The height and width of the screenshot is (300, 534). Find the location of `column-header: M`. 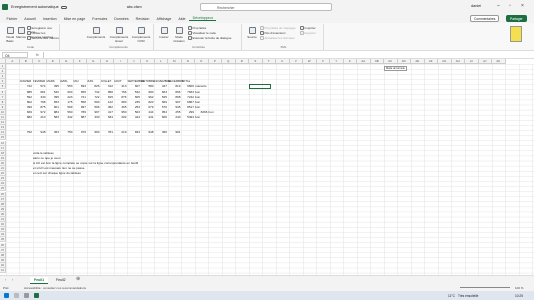

column-header: M is located at coordinates (175, 61).